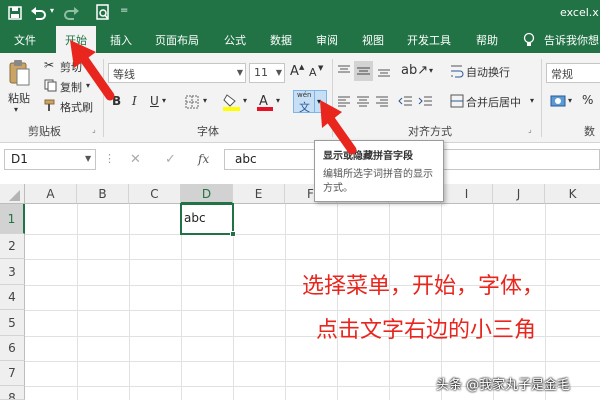  I want to click on font-group-label: 字体, so click(208, 131).